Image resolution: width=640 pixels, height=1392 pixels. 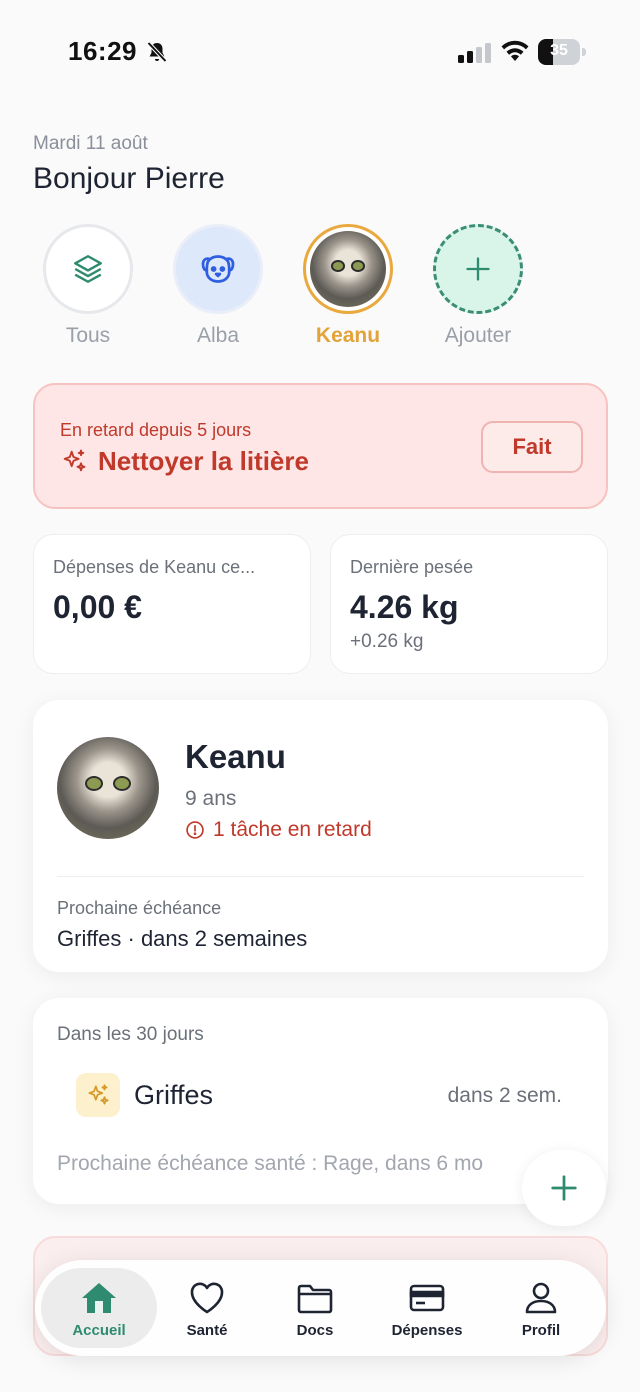 What do you see at coordinates (320, 876) in the screenshot?
I see `divider` at bounding box center [320, 876].